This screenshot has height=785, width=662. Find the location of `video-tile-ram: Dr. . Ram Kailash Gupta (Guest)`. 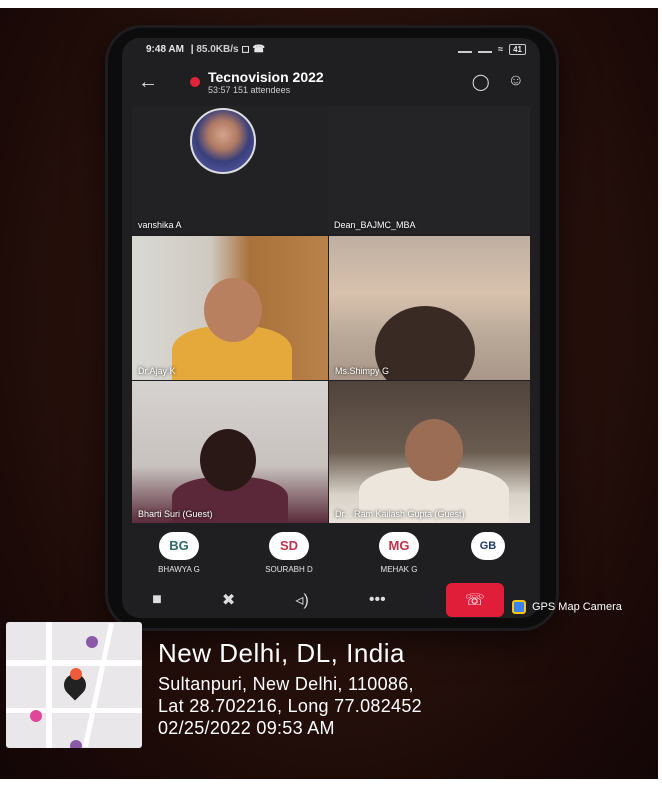

video-tile-ram: Dr. . Ram Kailash Gupta (Guest) is located at coordinates (429, 452).